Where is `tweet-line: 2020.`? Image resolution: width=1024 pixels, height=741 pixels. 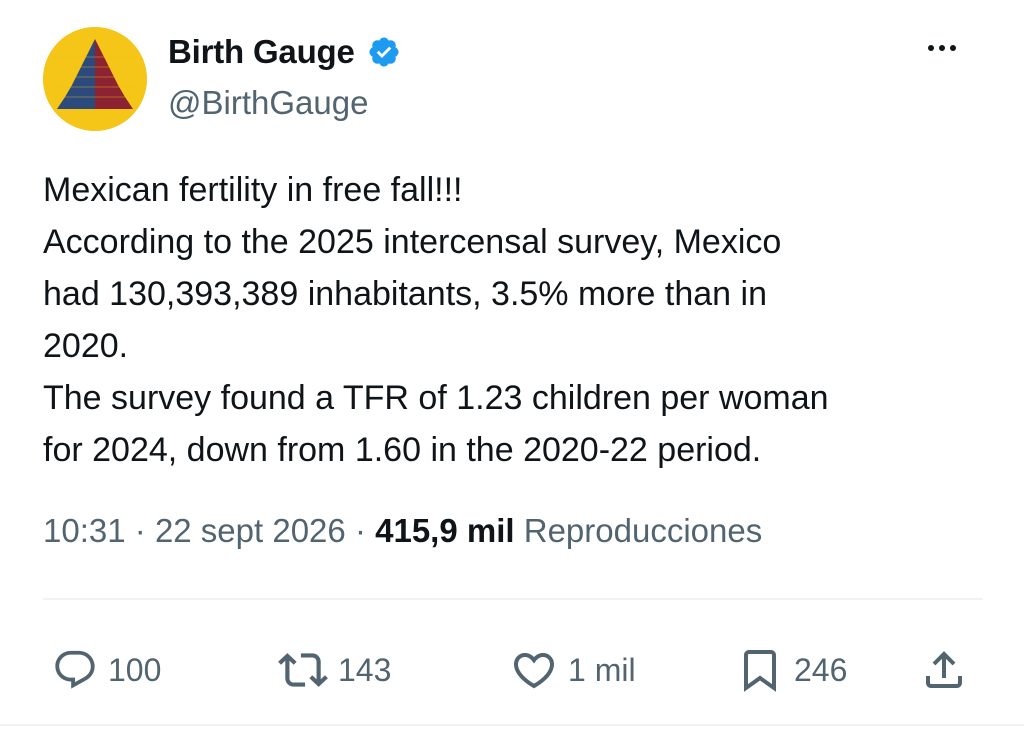
tweet-line: 2020. is located at coordinates (86, 346).